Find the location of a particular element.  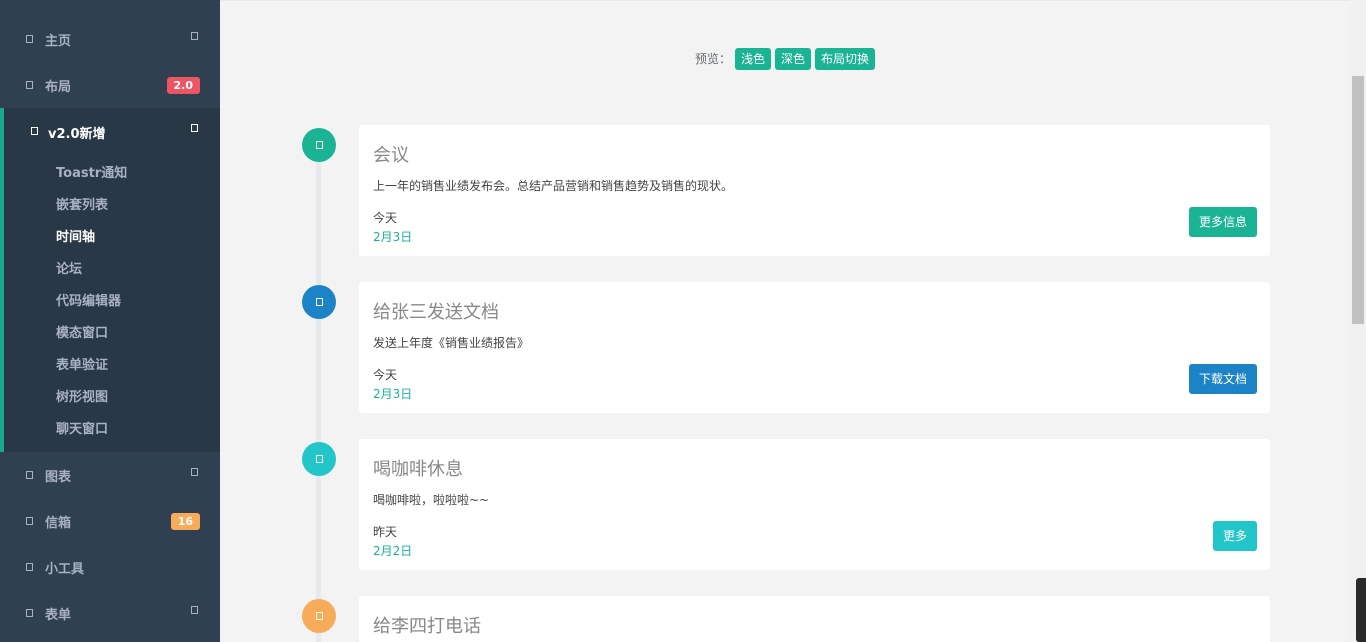

nav-item-v2-new: v2.0新增 is located at coordinates (112, 131).